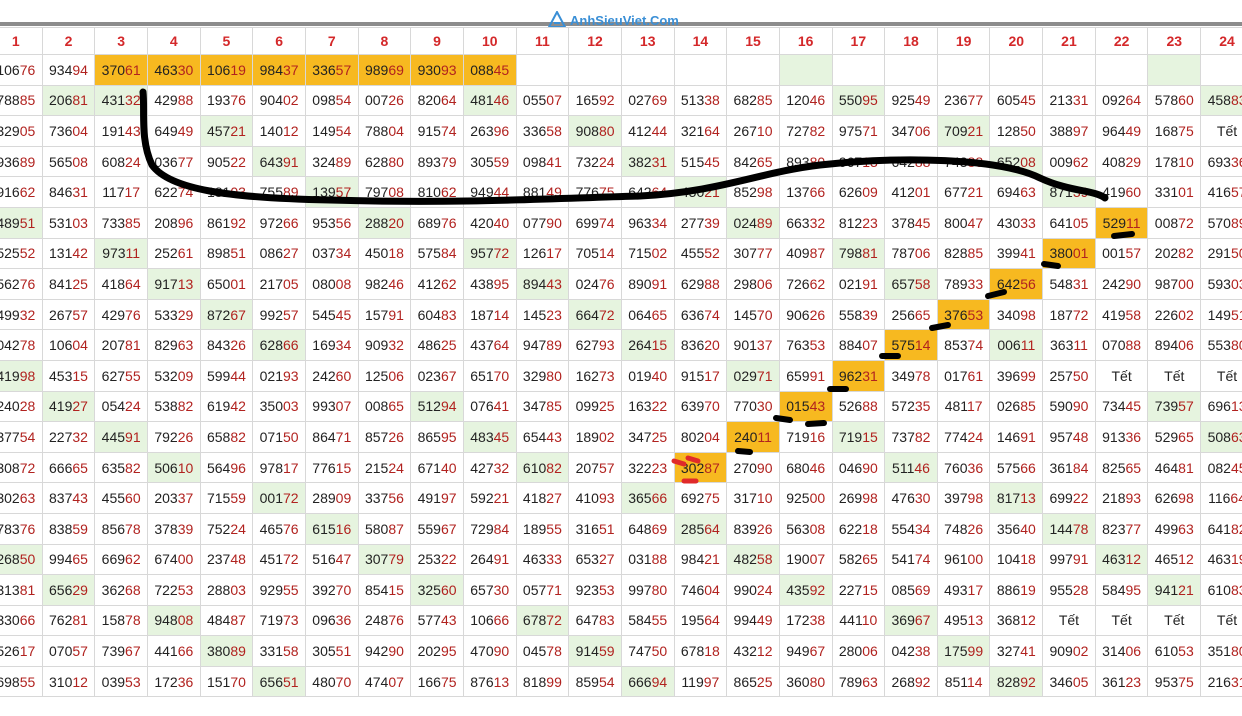 The image size is (1242, 716). What do you see at coordinates (1069, 498) in the screenshot?
I see `result-cell: 69922` at bounding box center [1069, 498].